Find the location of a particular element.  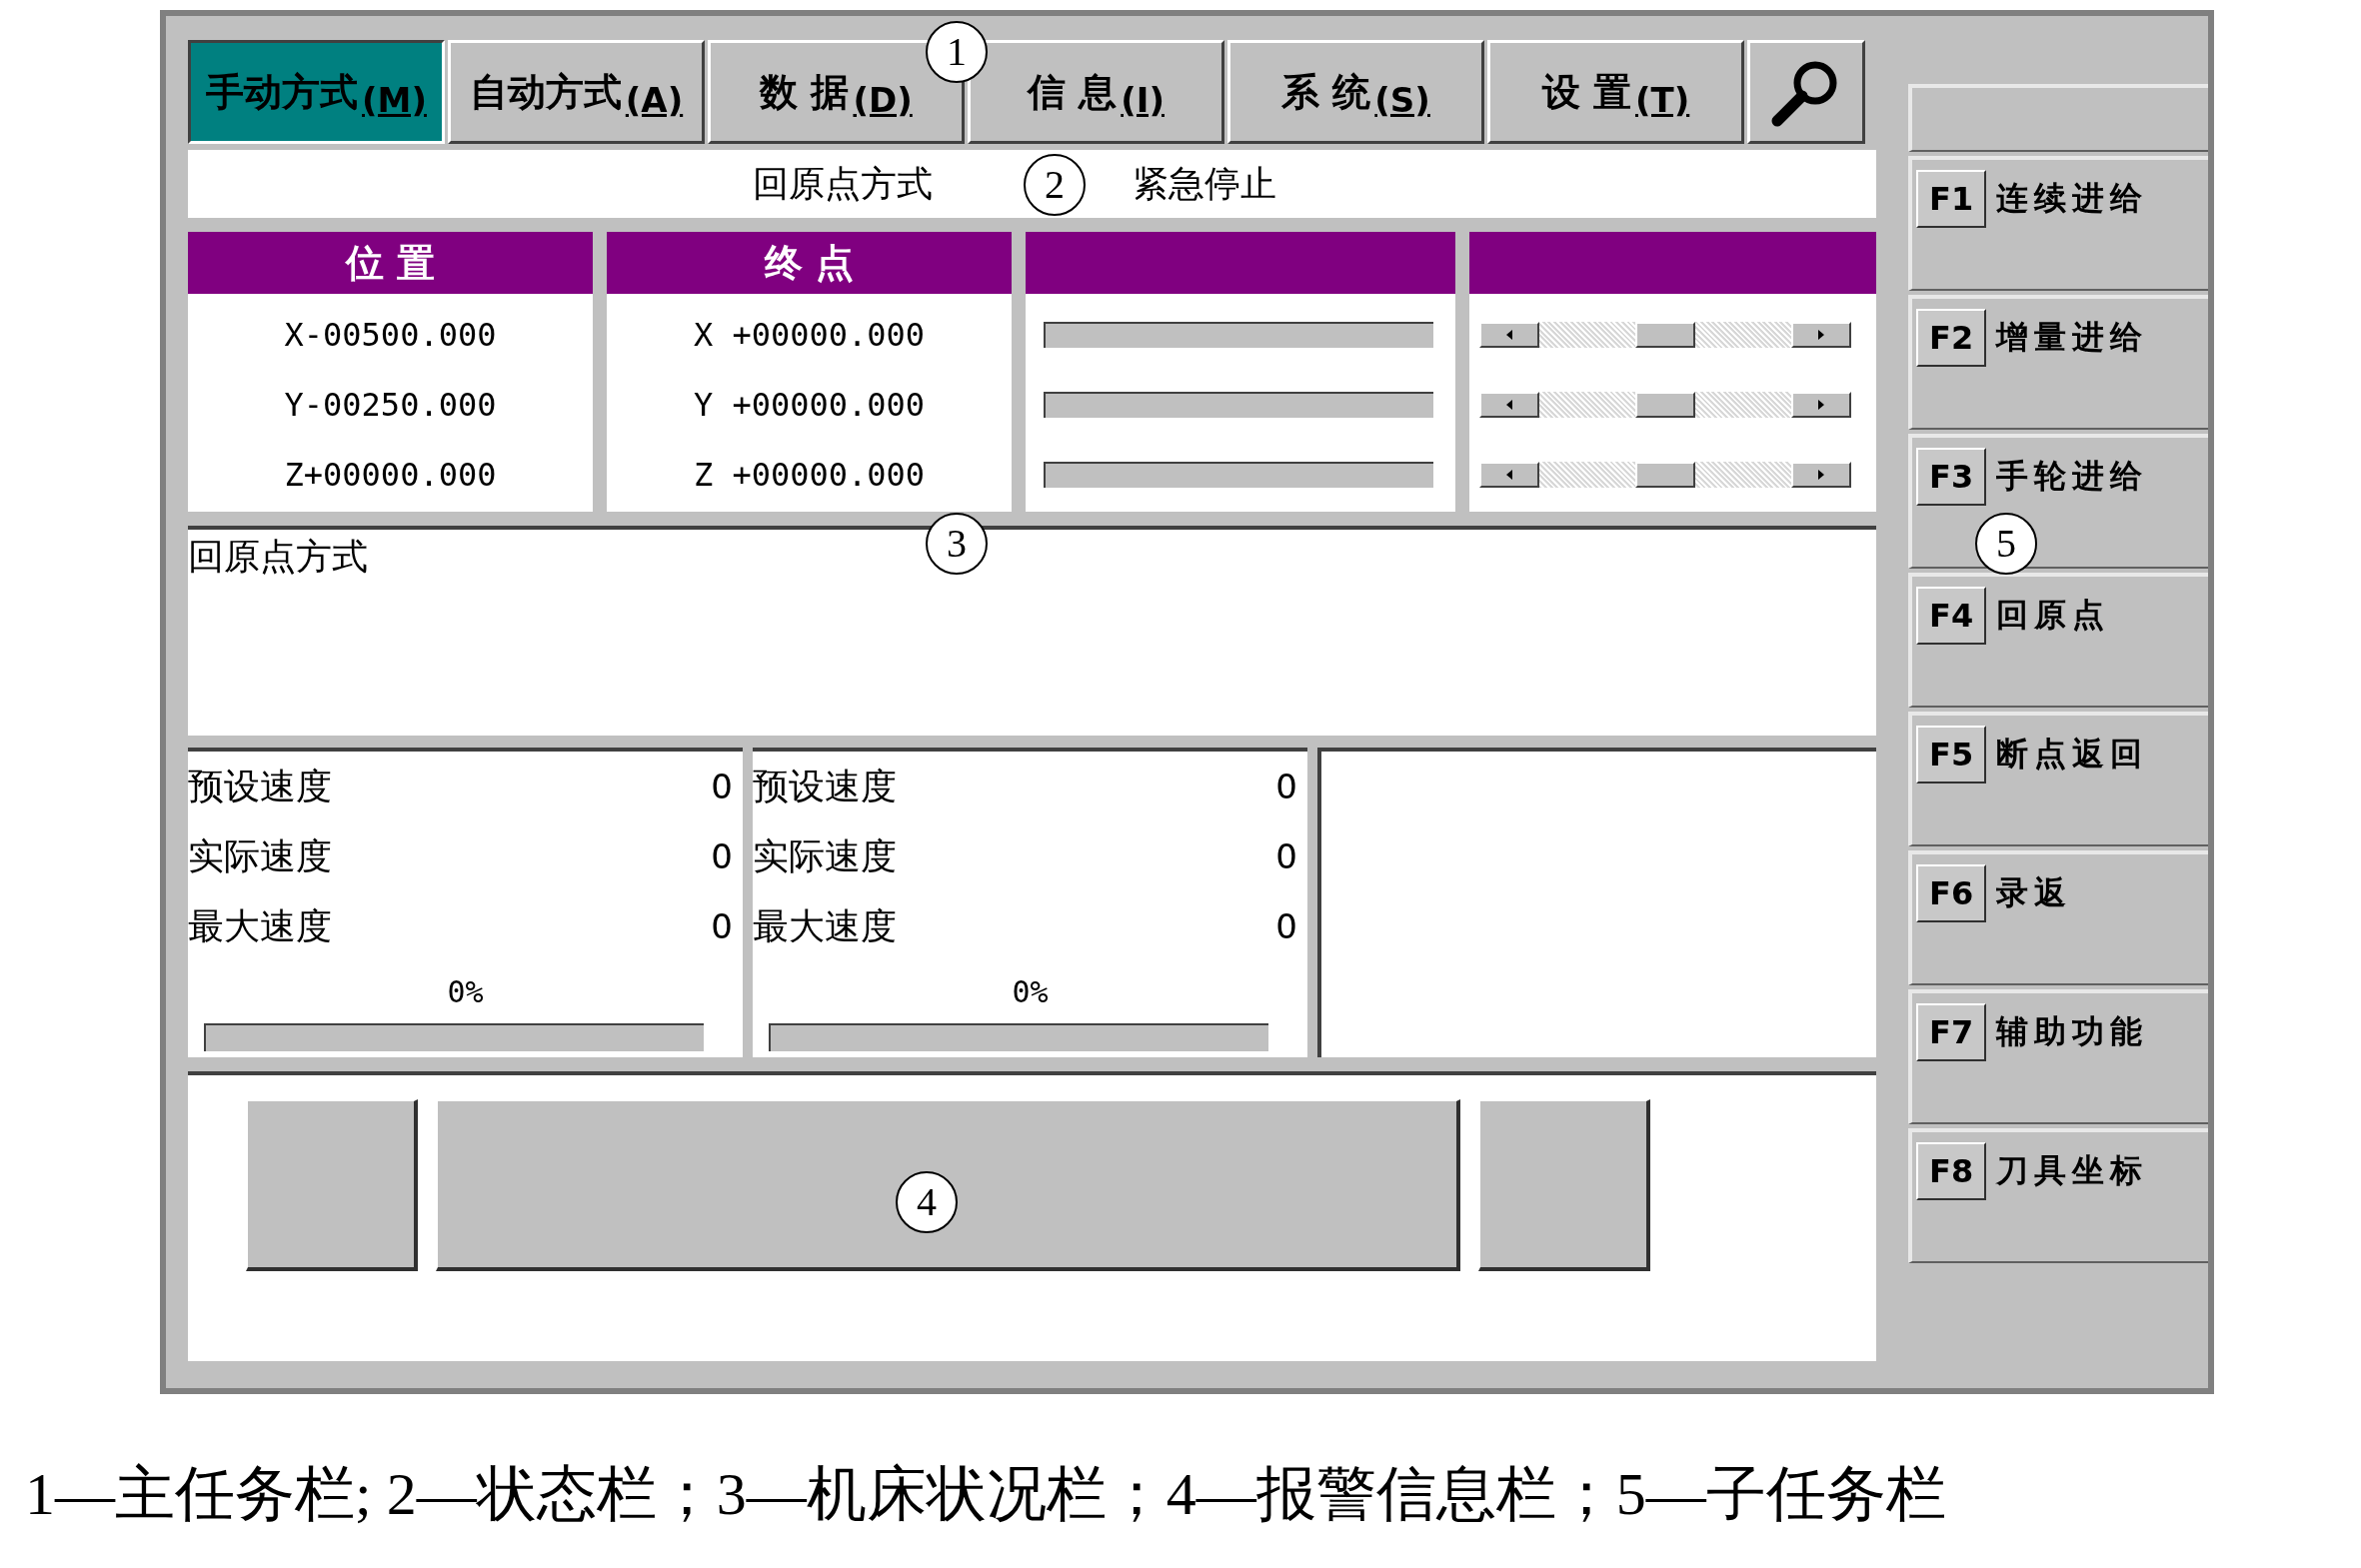

coordinate-value: Z+00000.000 is located at coordinates (390, 475).